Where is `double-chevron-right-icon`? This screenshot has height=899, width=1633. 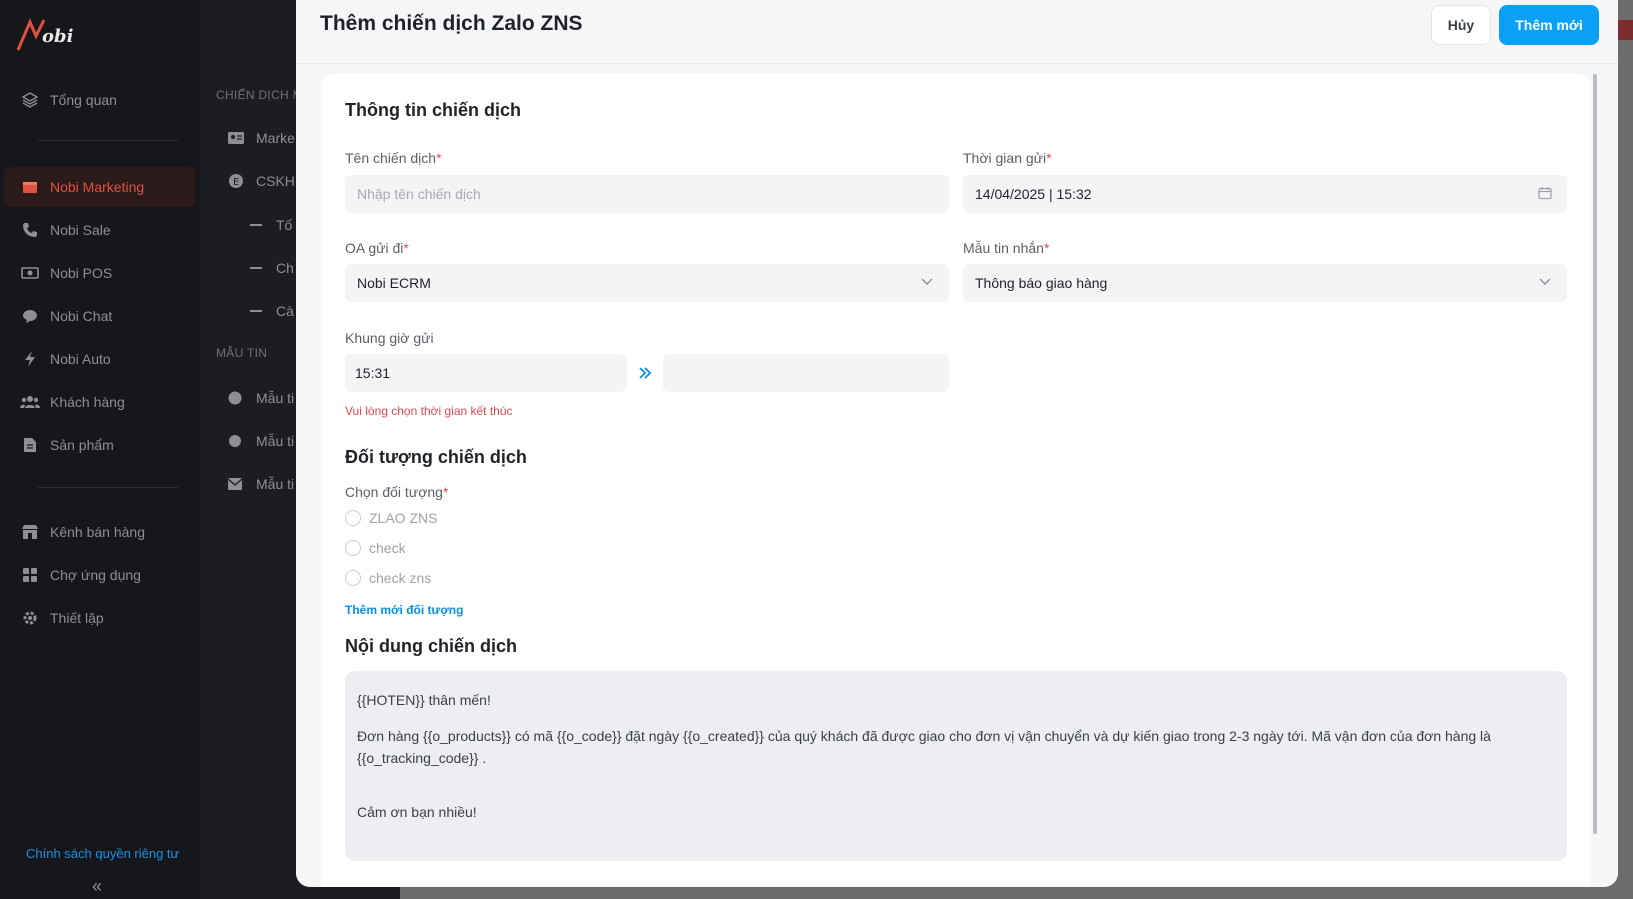 double-chevron-right-icon is located at coordinates (645, 373).